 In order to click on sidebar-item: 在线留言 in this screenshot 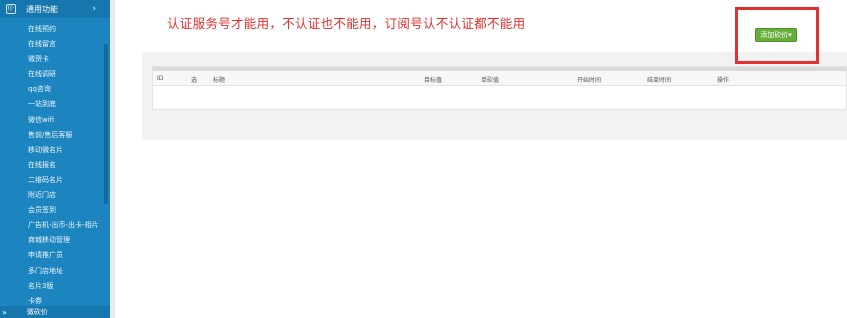, I will do `click(55, 44)`.